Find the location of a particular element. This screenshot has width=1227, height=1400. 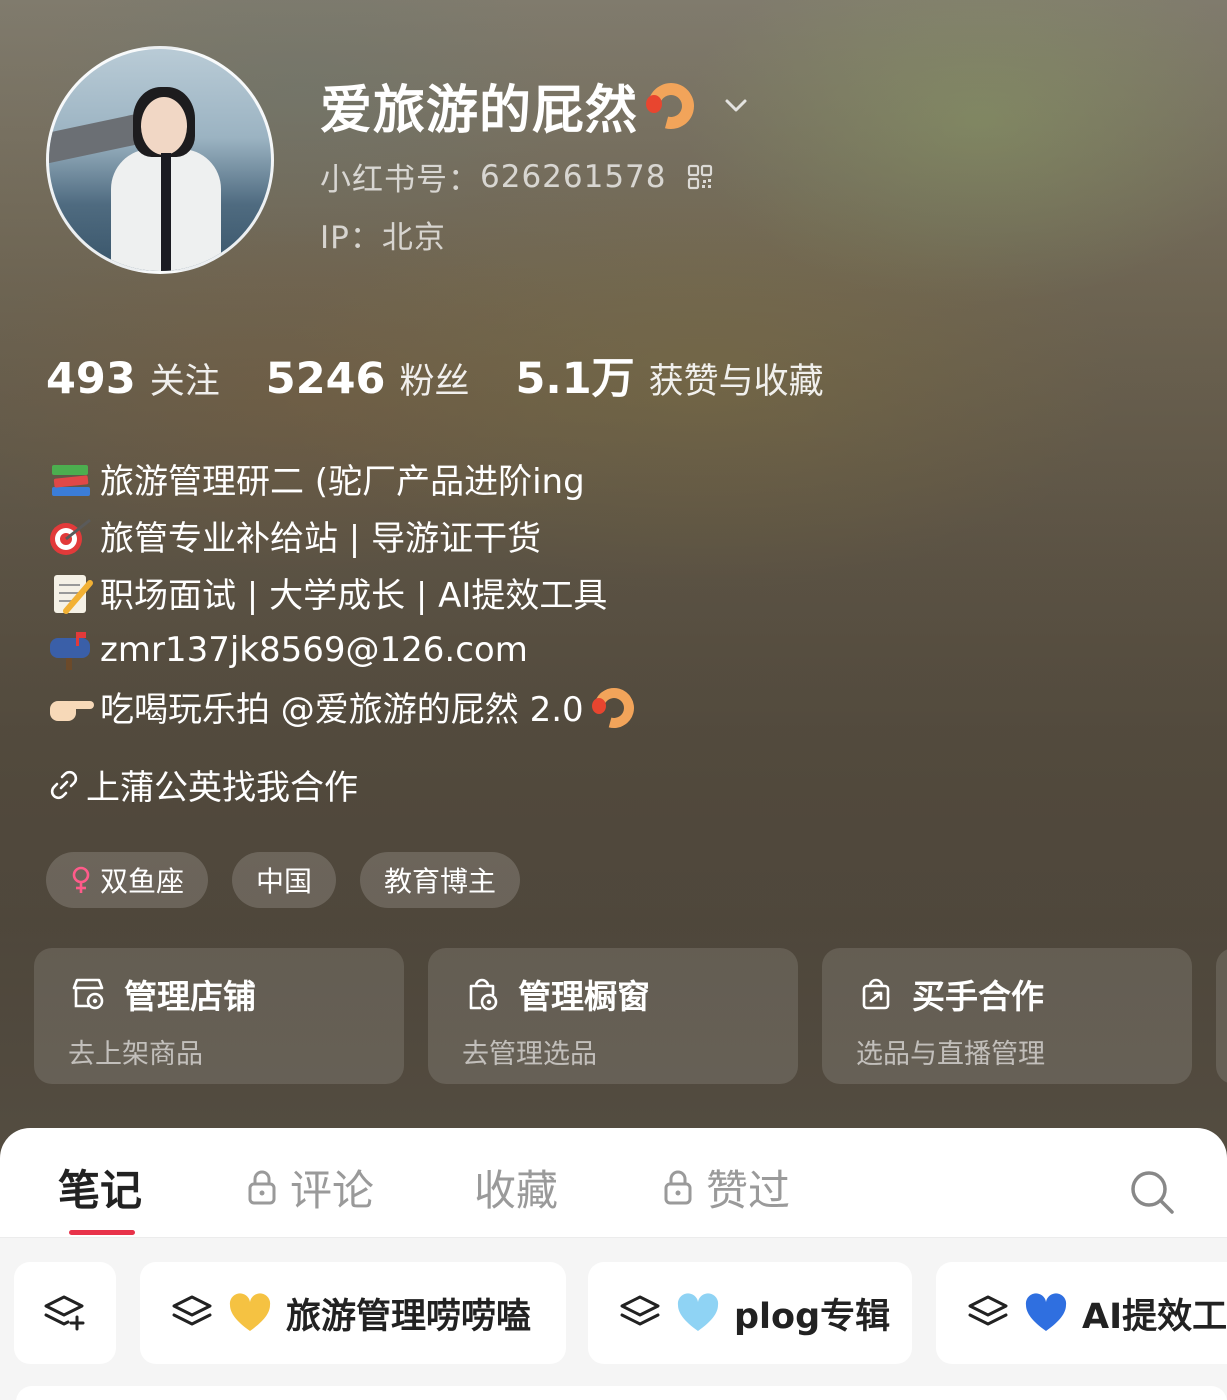

following-count: 493 is located at coordinates (91, 379).